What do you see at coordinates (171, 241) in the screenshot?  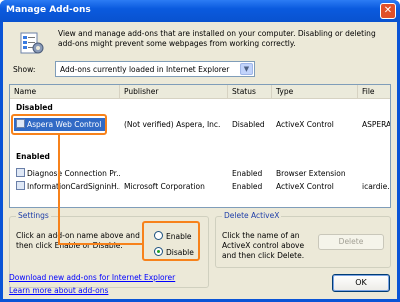 I see `highlight-enable-disable` at bounding box center [171, 241].